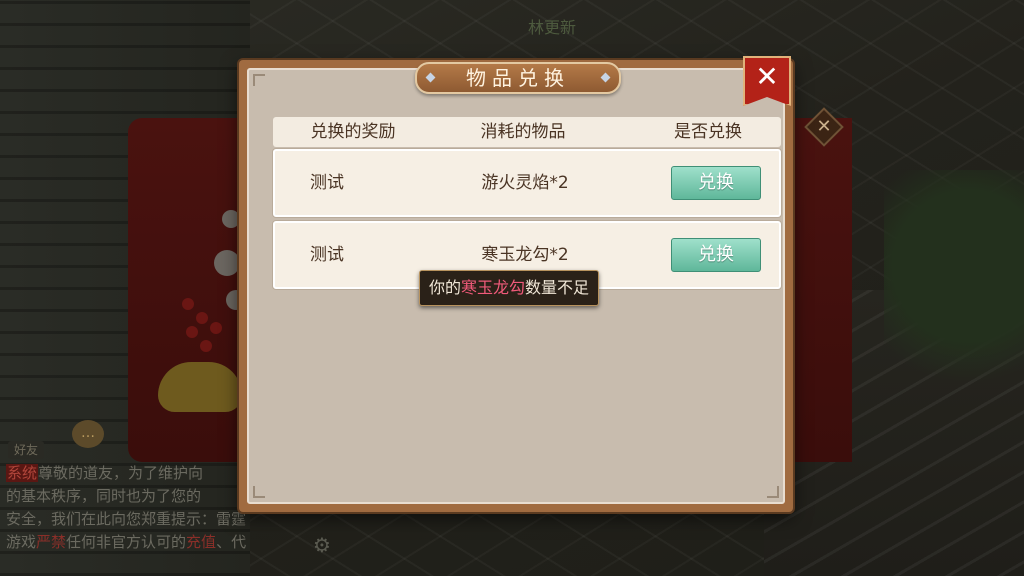 This screenshot has width=1024, height=576. What do you see at coordinates (26, 450) in the screenshot?
I see `chat-tab-friends: 好友` at bounding box center [26, 450].